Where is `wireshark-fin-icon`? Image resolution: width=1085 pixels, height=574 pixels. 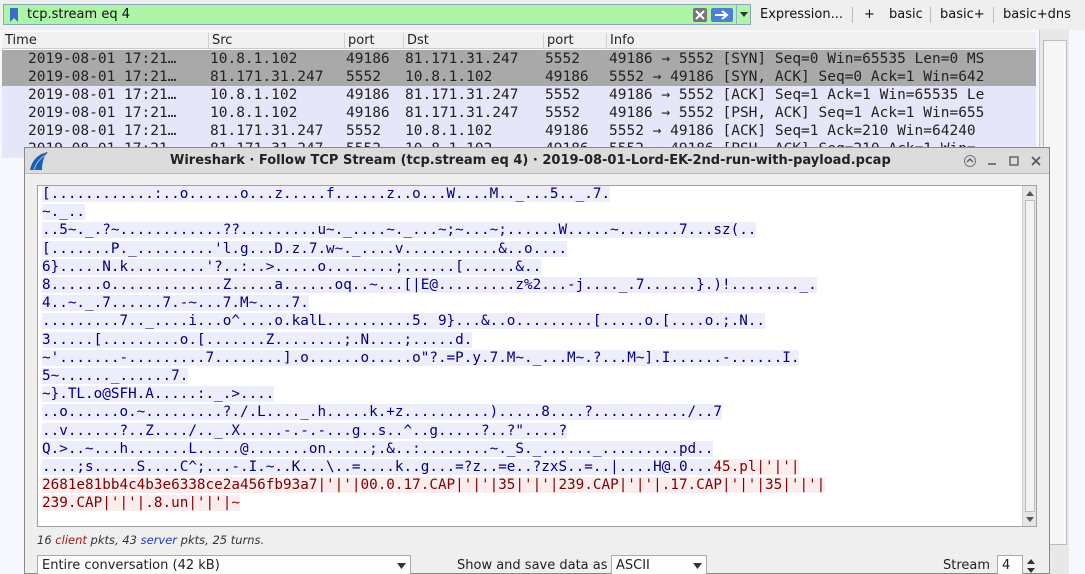
wireshark-fin-icon is located at coordinates (39, 161).